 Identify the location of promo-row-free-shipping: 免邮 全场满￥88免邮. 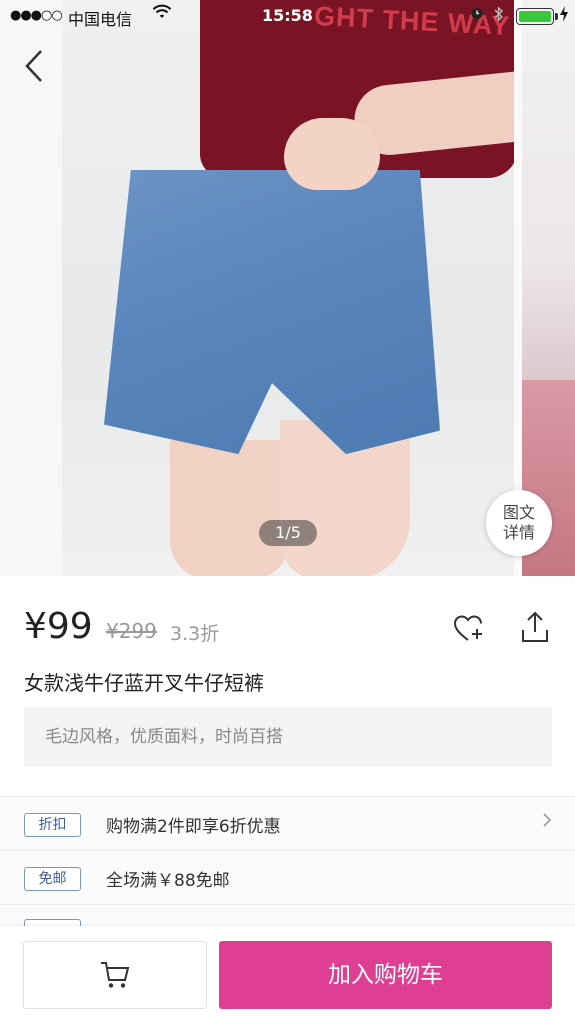
(287, 878).